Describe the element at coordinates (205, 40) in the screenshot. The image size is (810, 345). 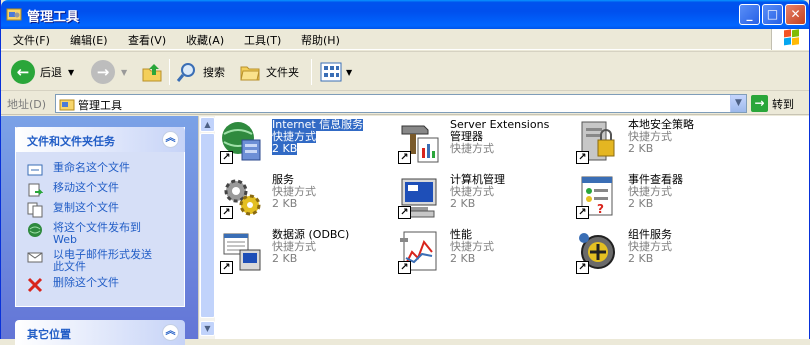
I see `menu-favorites: 收藏(A)` at that location.